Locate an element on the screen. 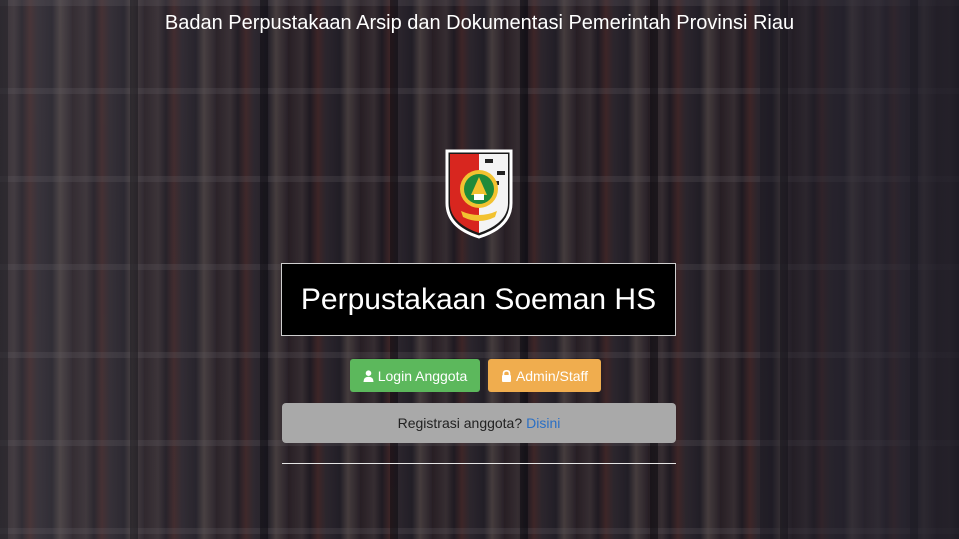 This screenshot has height=539, width=959. login-member-label: Login Anggota is located at coordinates (422, 375).